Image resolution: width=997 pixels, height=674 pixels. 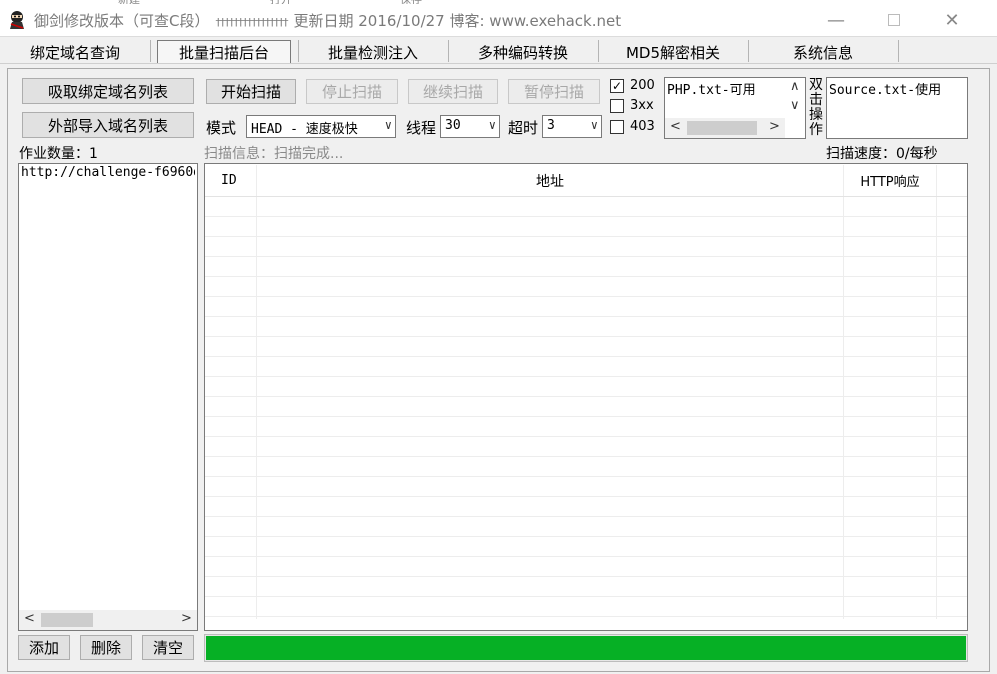 I want to click on tab-md5: MD5解密相关, so click(x=673, y=52).